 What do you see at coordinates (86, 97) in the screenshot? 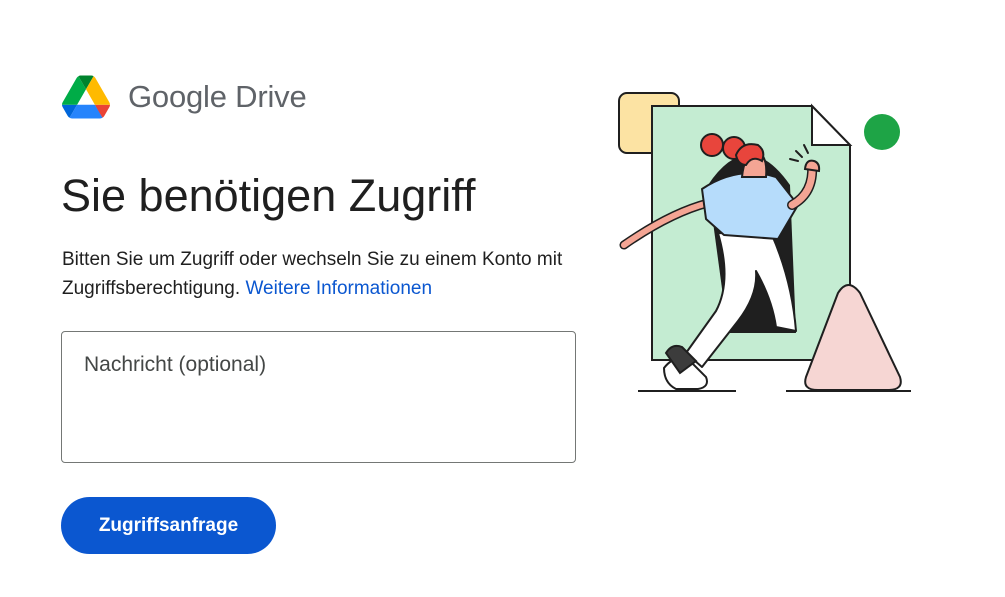
I see `google-drive-logo-icon` at bounding box center [86, 97].